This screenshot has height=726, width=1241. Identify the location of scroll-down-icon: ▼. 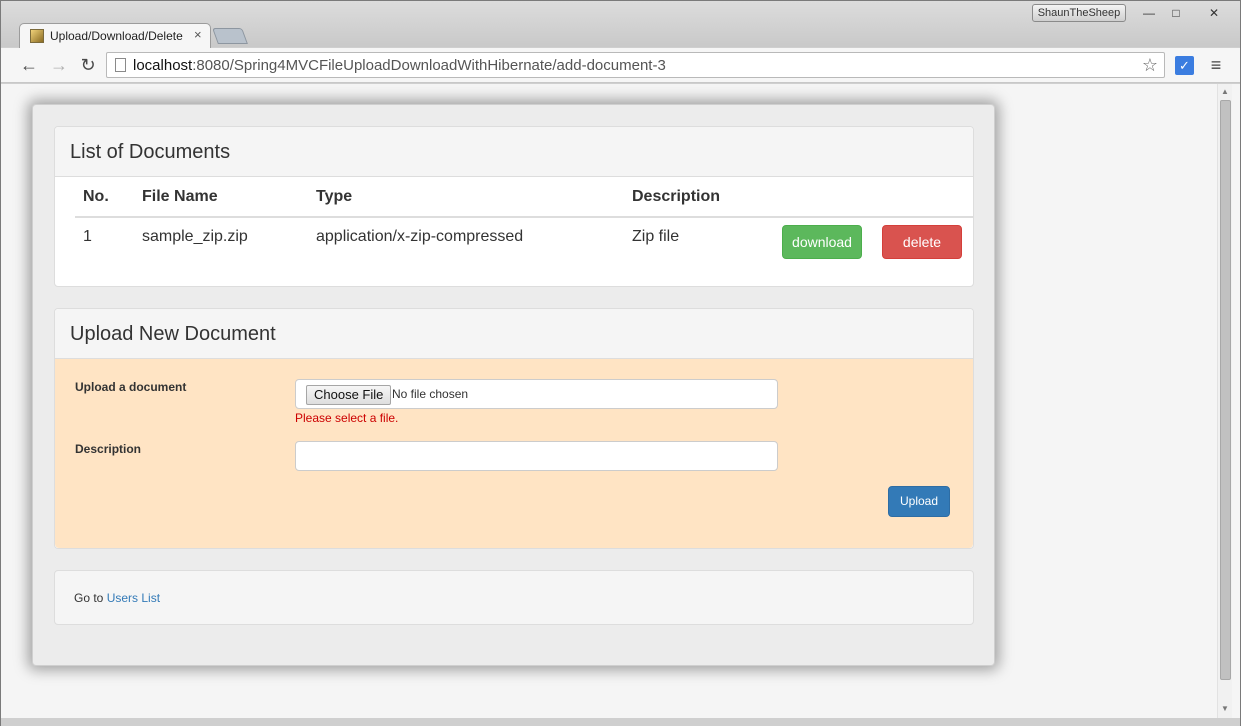
(1225, 708).